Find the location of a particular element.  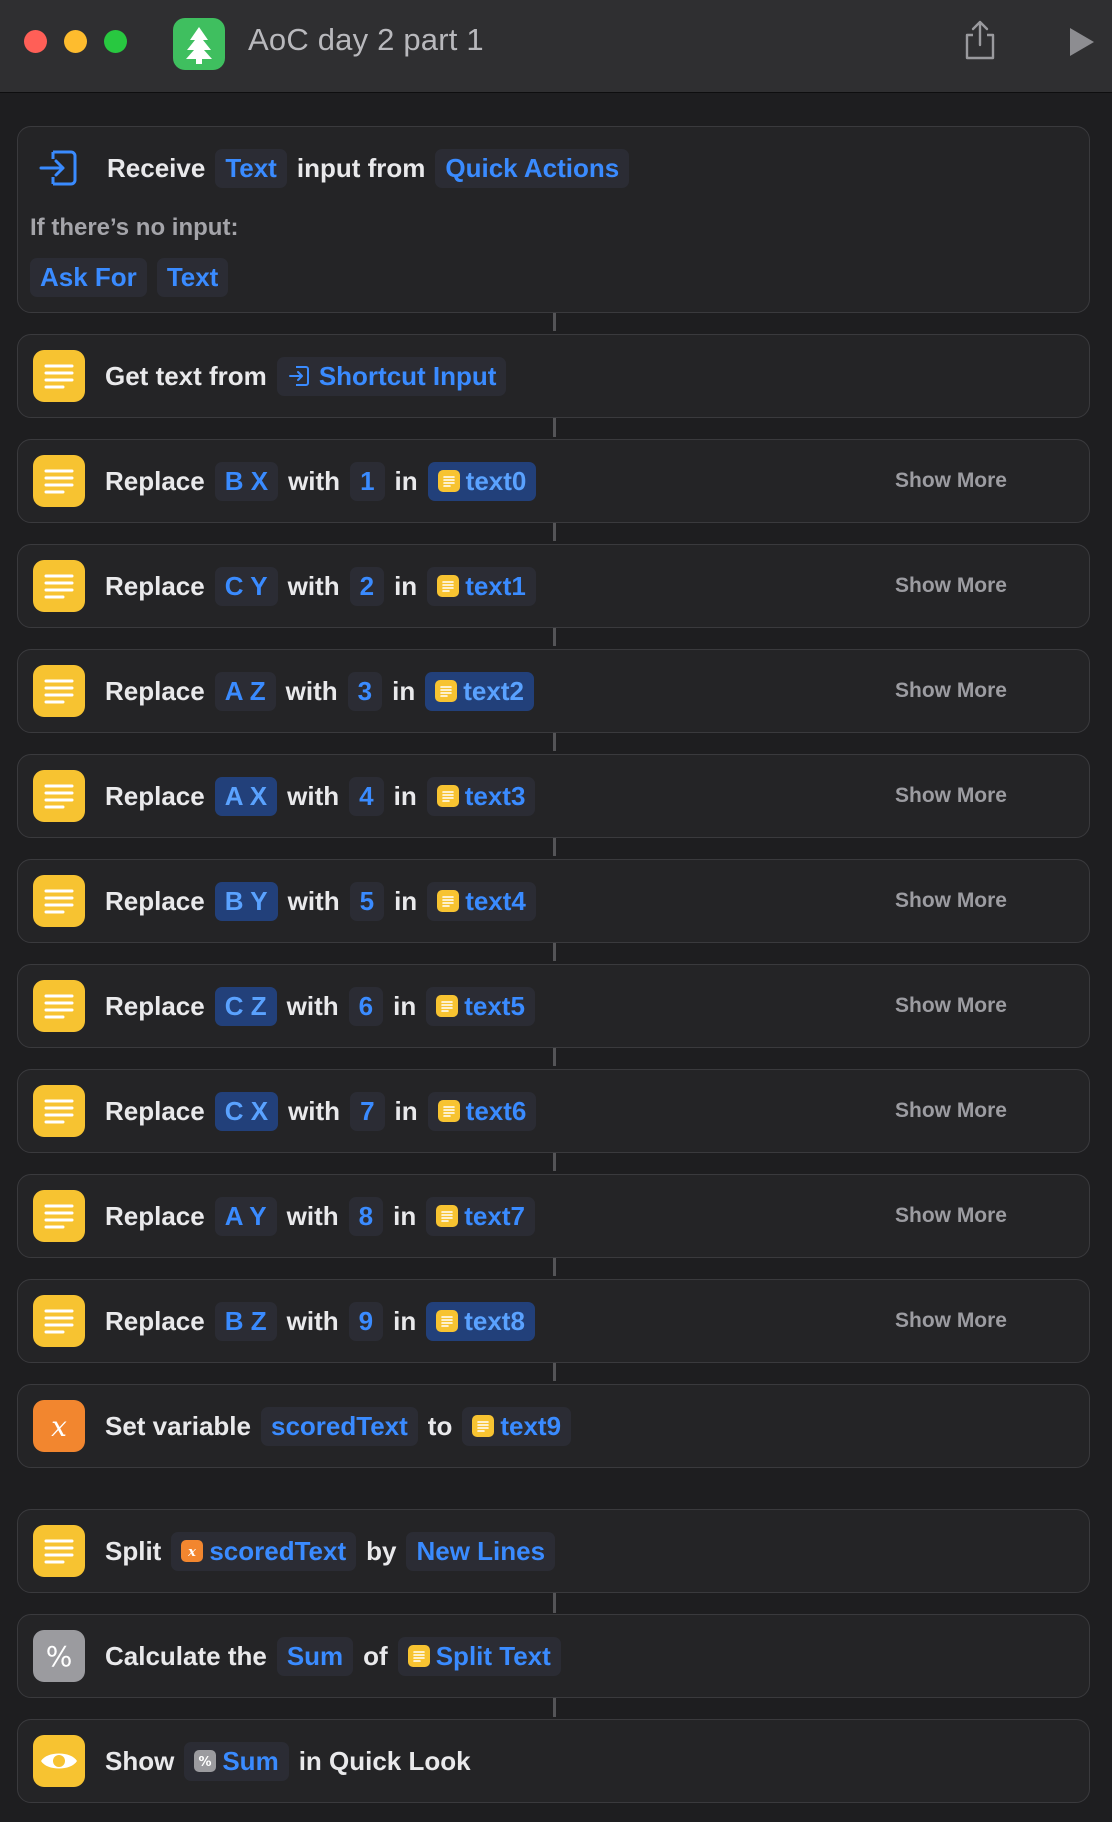

target-variable-token: text1 is located at coordinates (481, 586).